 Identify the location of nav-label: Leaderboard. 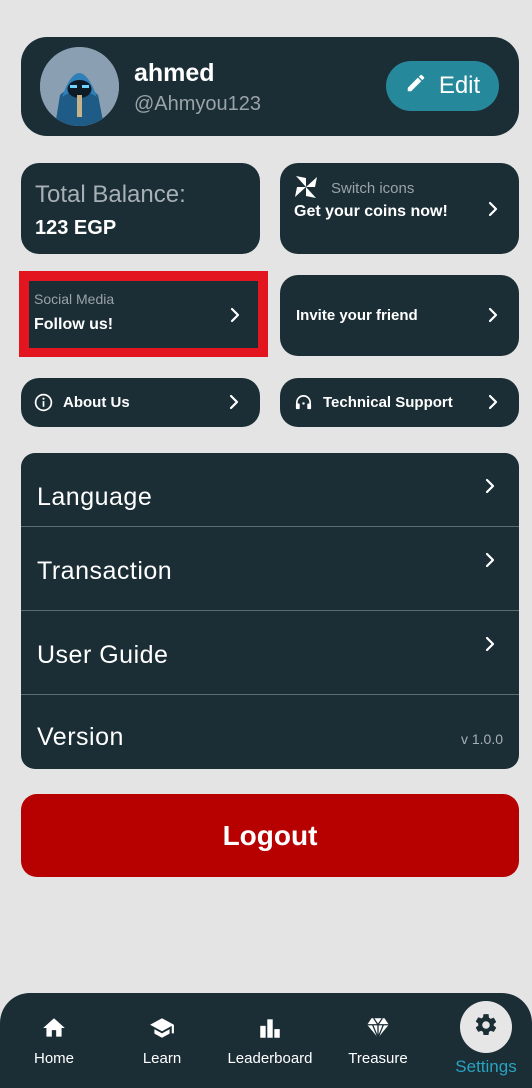
(270, 1058).